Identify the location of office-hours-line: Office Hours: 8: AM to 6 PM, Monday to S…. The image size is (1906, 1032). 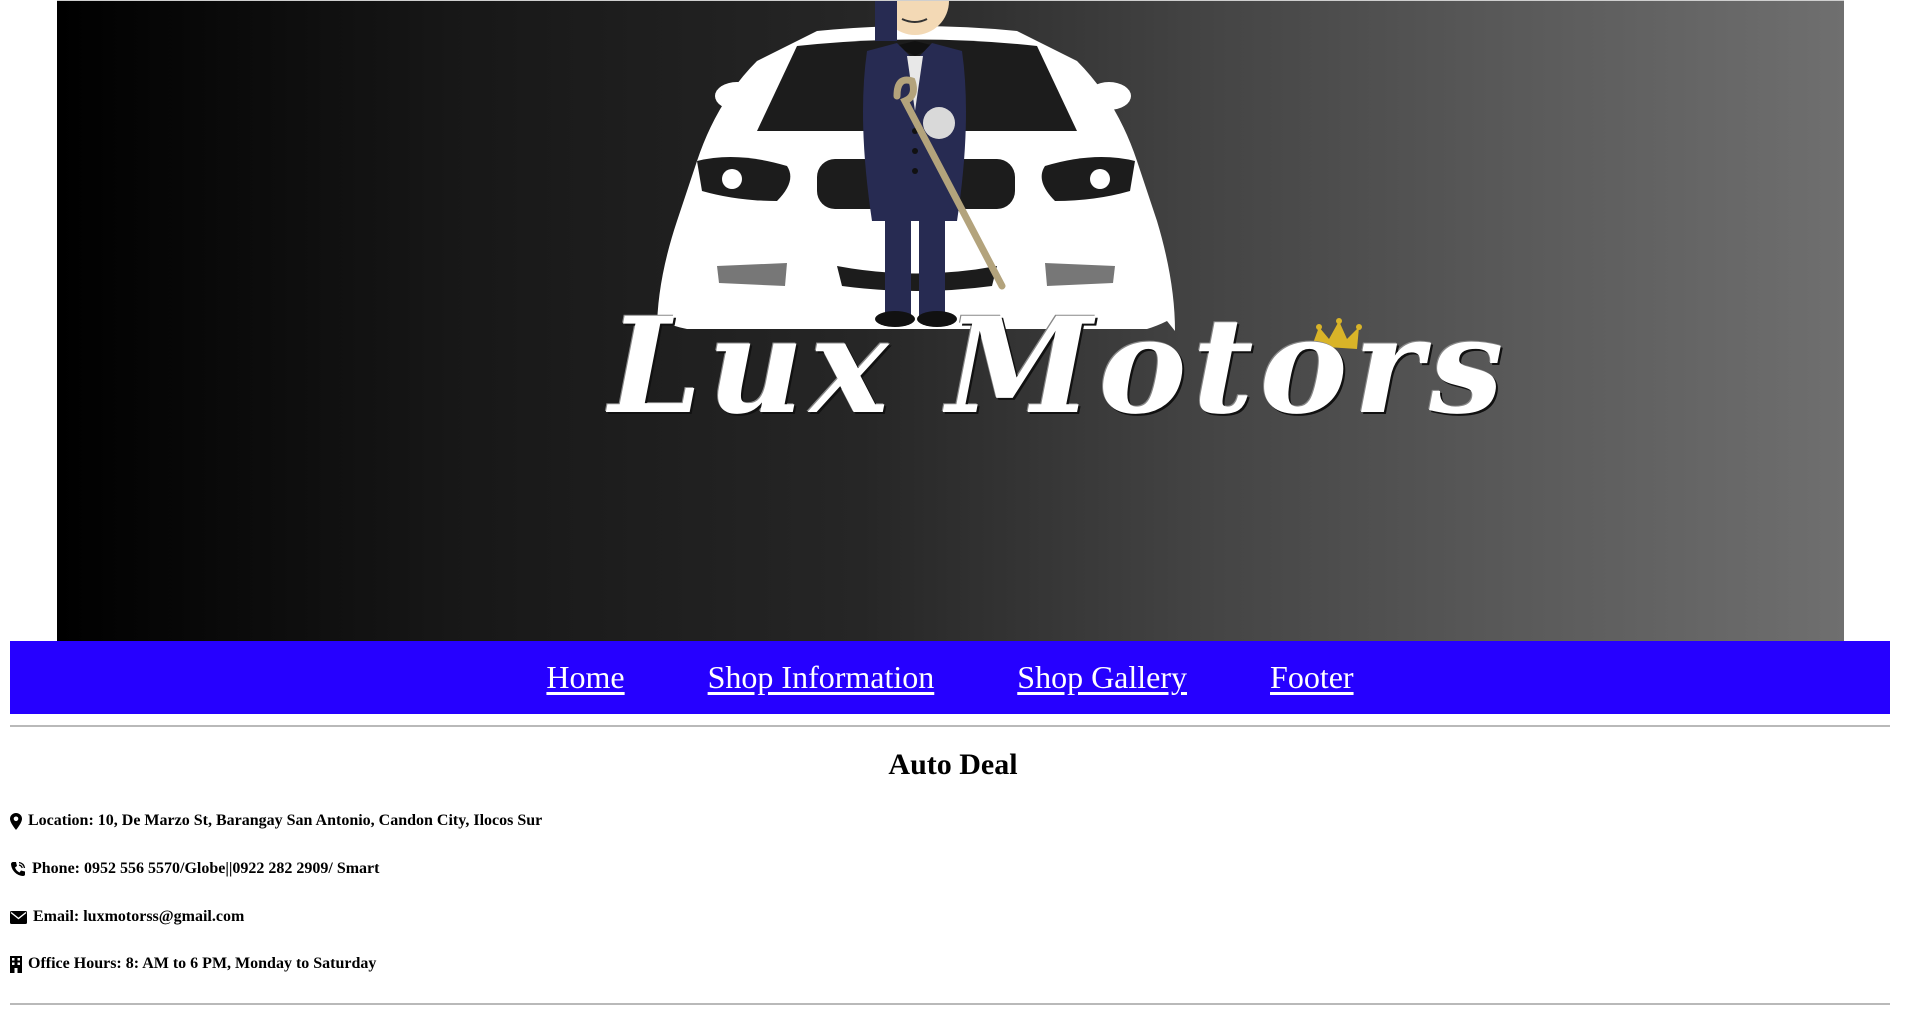
(193, 964).